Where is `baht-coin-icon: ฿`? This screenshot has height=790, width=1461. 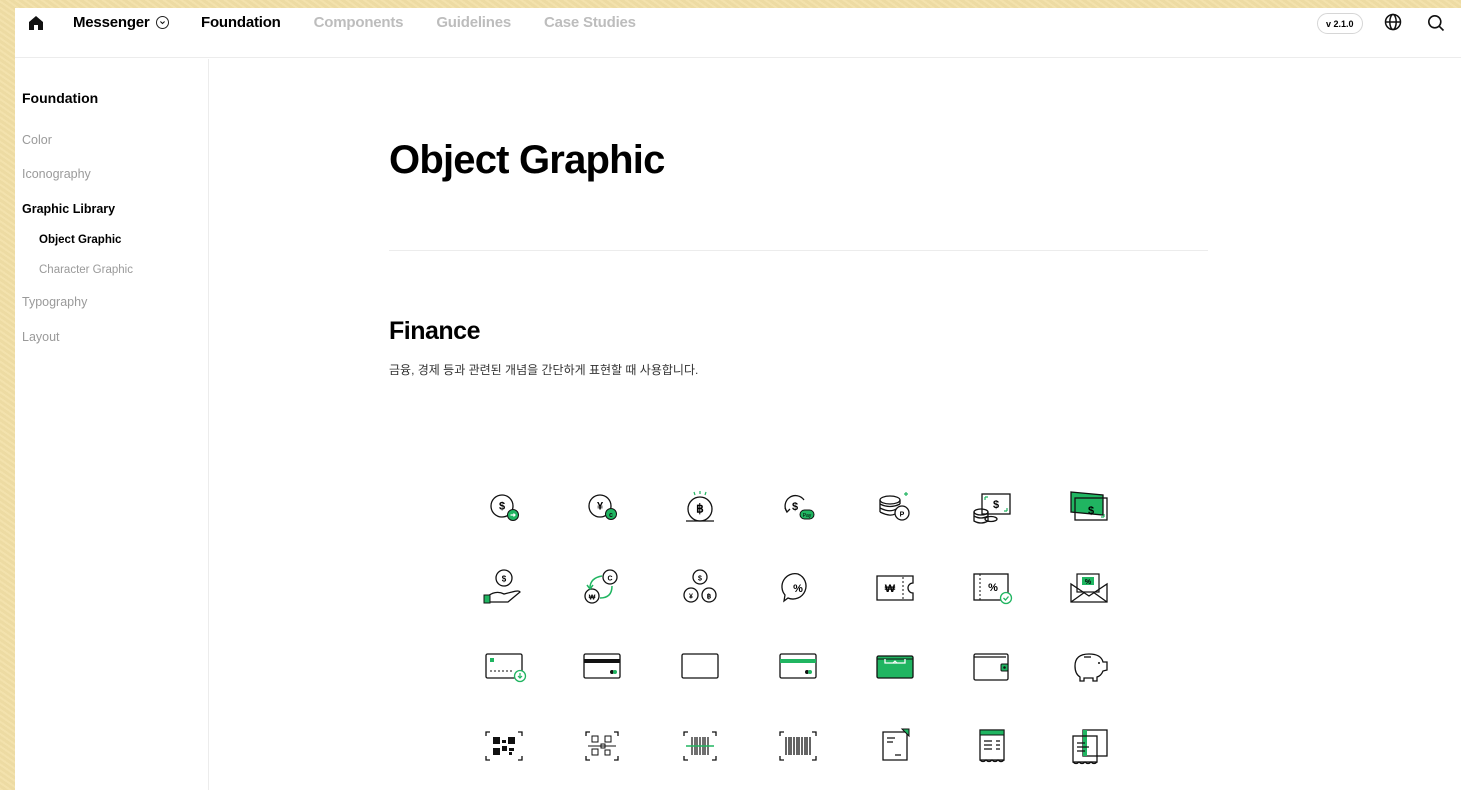
baht-coin-icon: ฿ is located at coordinates (700, 508).